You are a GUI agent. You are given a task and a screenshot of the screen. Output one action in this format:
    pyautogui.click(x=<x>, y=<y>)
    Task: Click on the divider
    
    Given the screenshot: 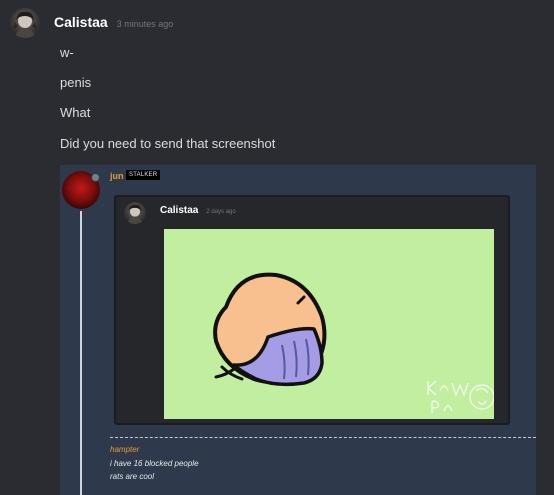 What is the action you would take?
    pyautogui.click(x=323, y=437)
    